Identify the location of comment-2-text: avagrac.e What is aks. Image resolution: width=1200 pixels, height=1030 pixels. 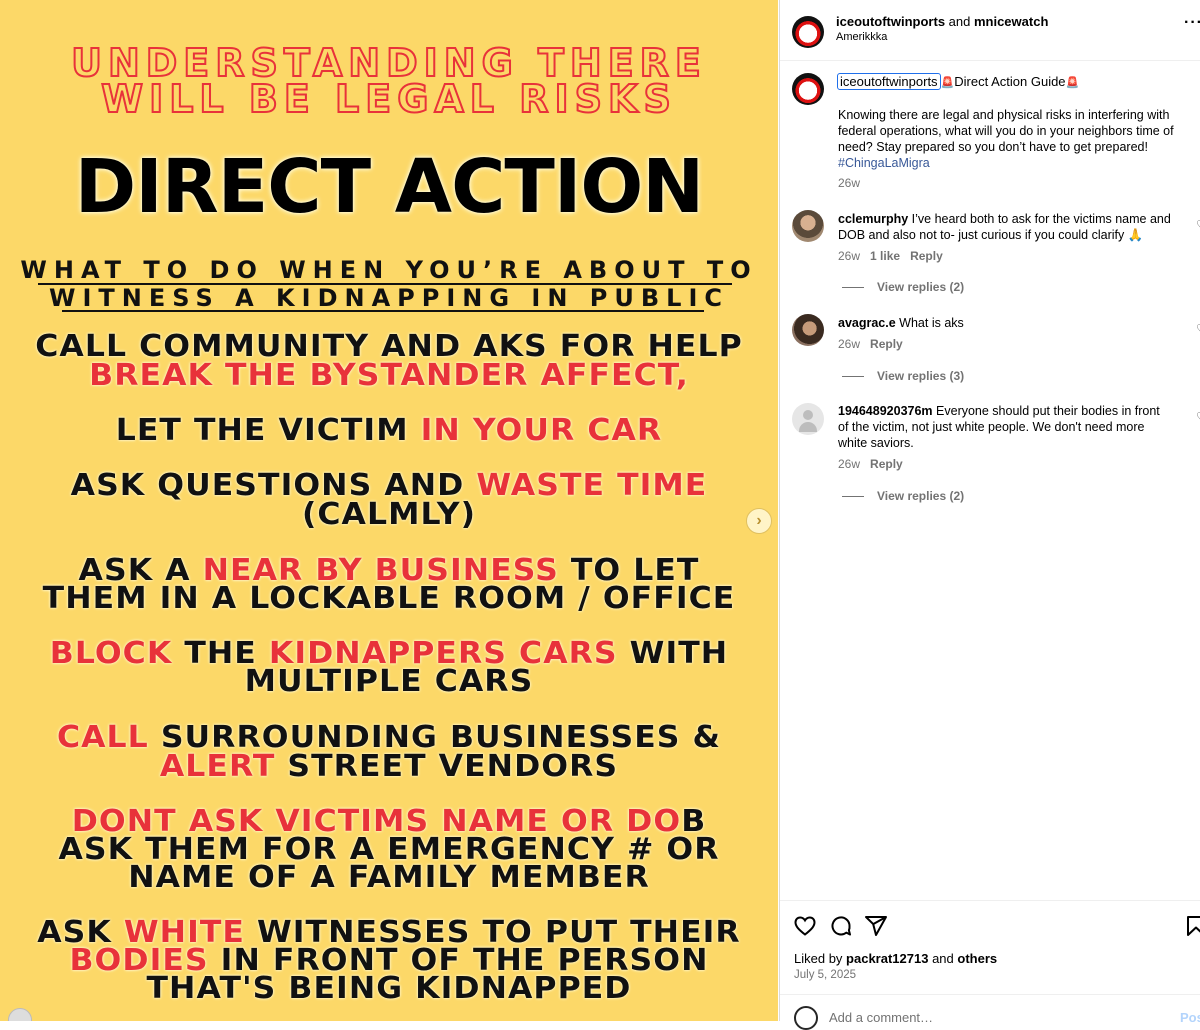
(901, 323).